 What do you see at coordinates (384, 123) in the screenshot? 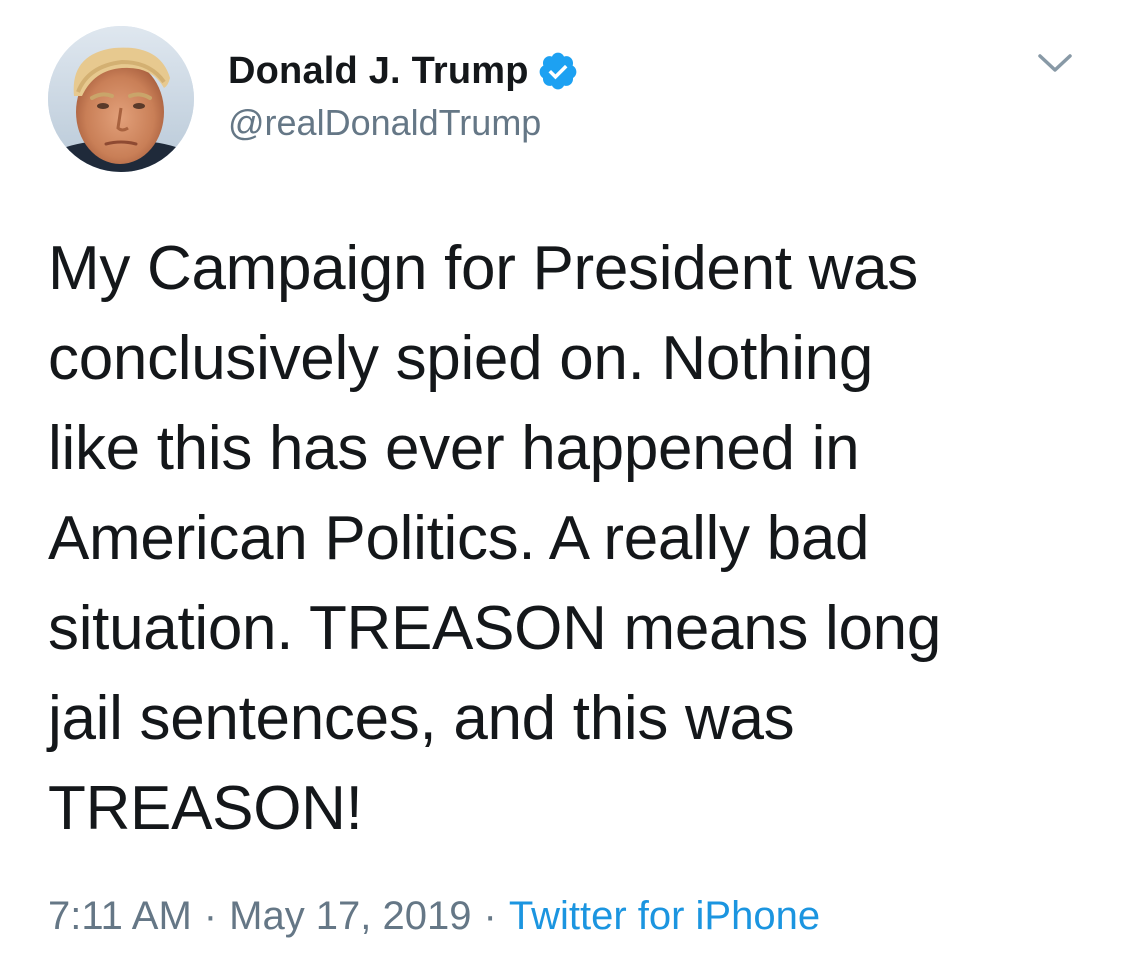
I see `user-handle: @realDonaldTrump` at bounding box center [384, 123].